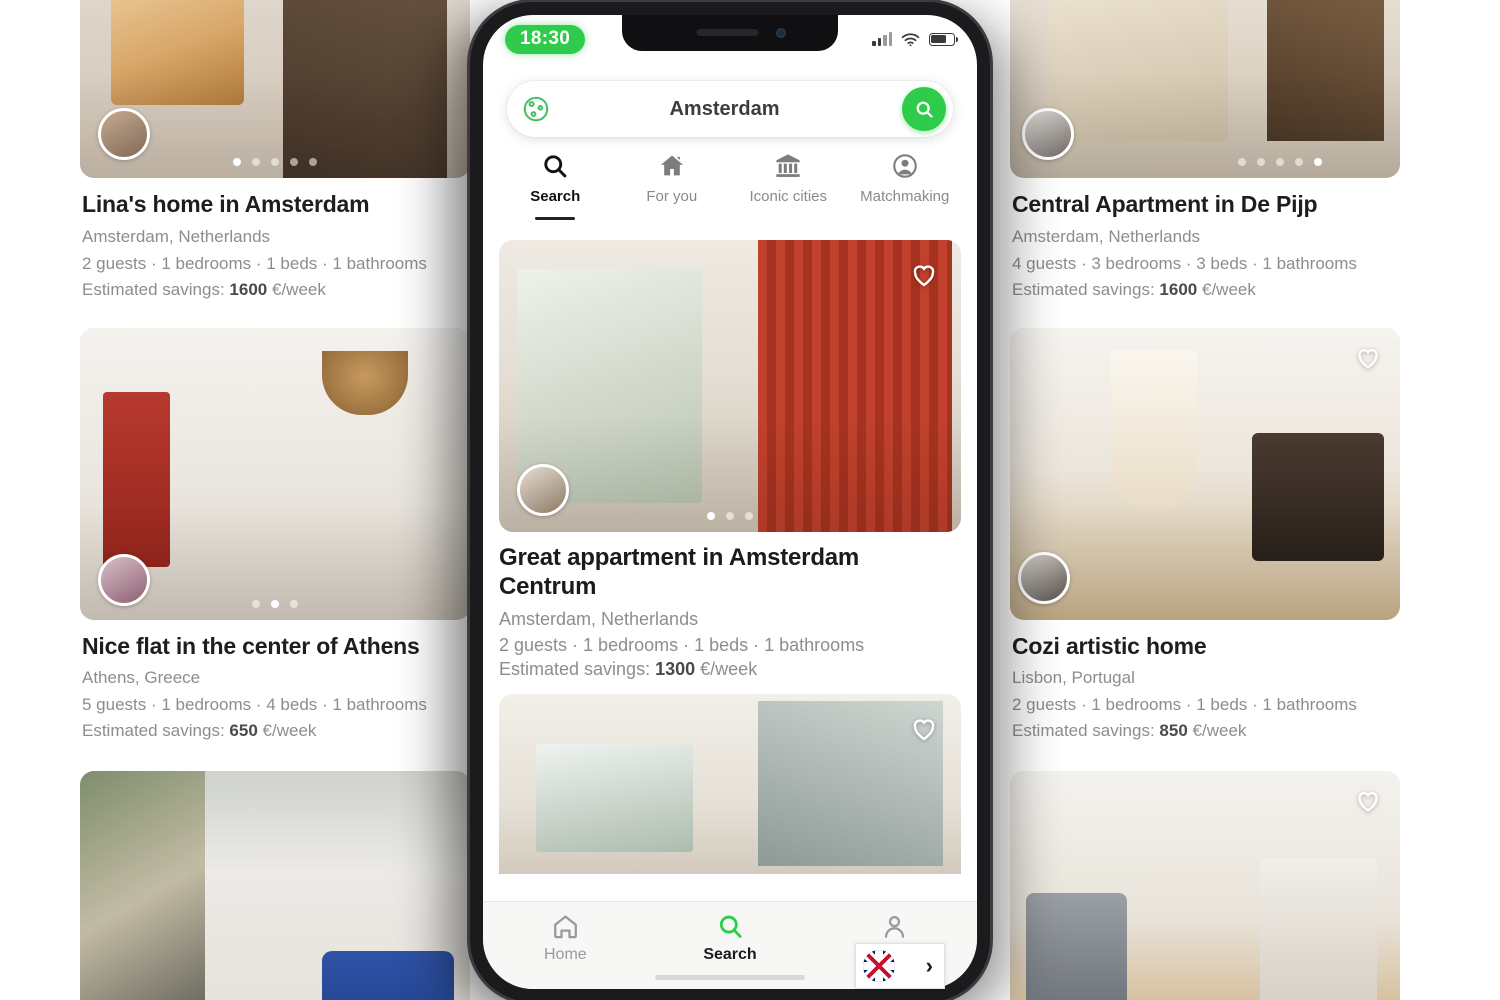 The height and width of the screenshot is (1000, 1500). Describe the element at coordinates (672, 187) in the screenshot. I see `tab-for-you: For you` at that location.